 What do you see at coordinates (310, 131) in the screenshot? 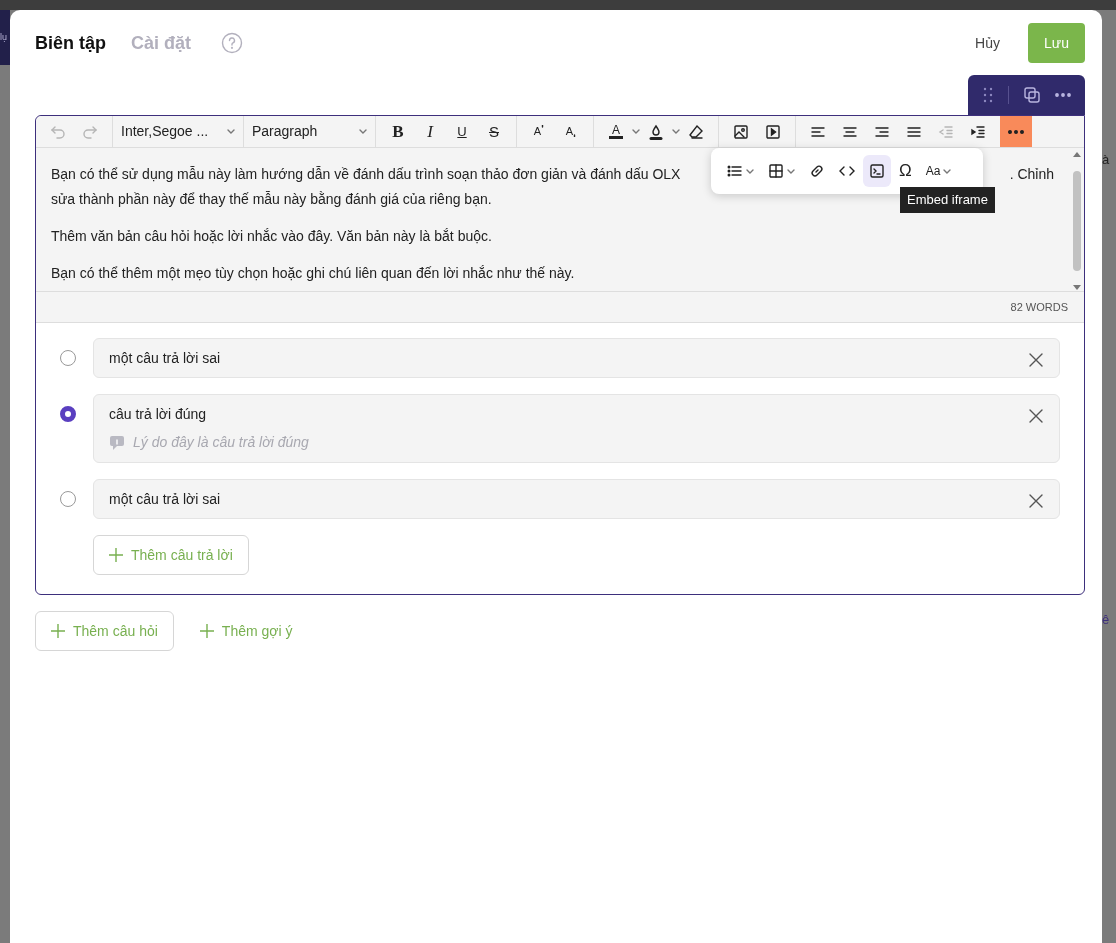
I see `block-format-select: Paragraph` at bounding box center [310, 131].